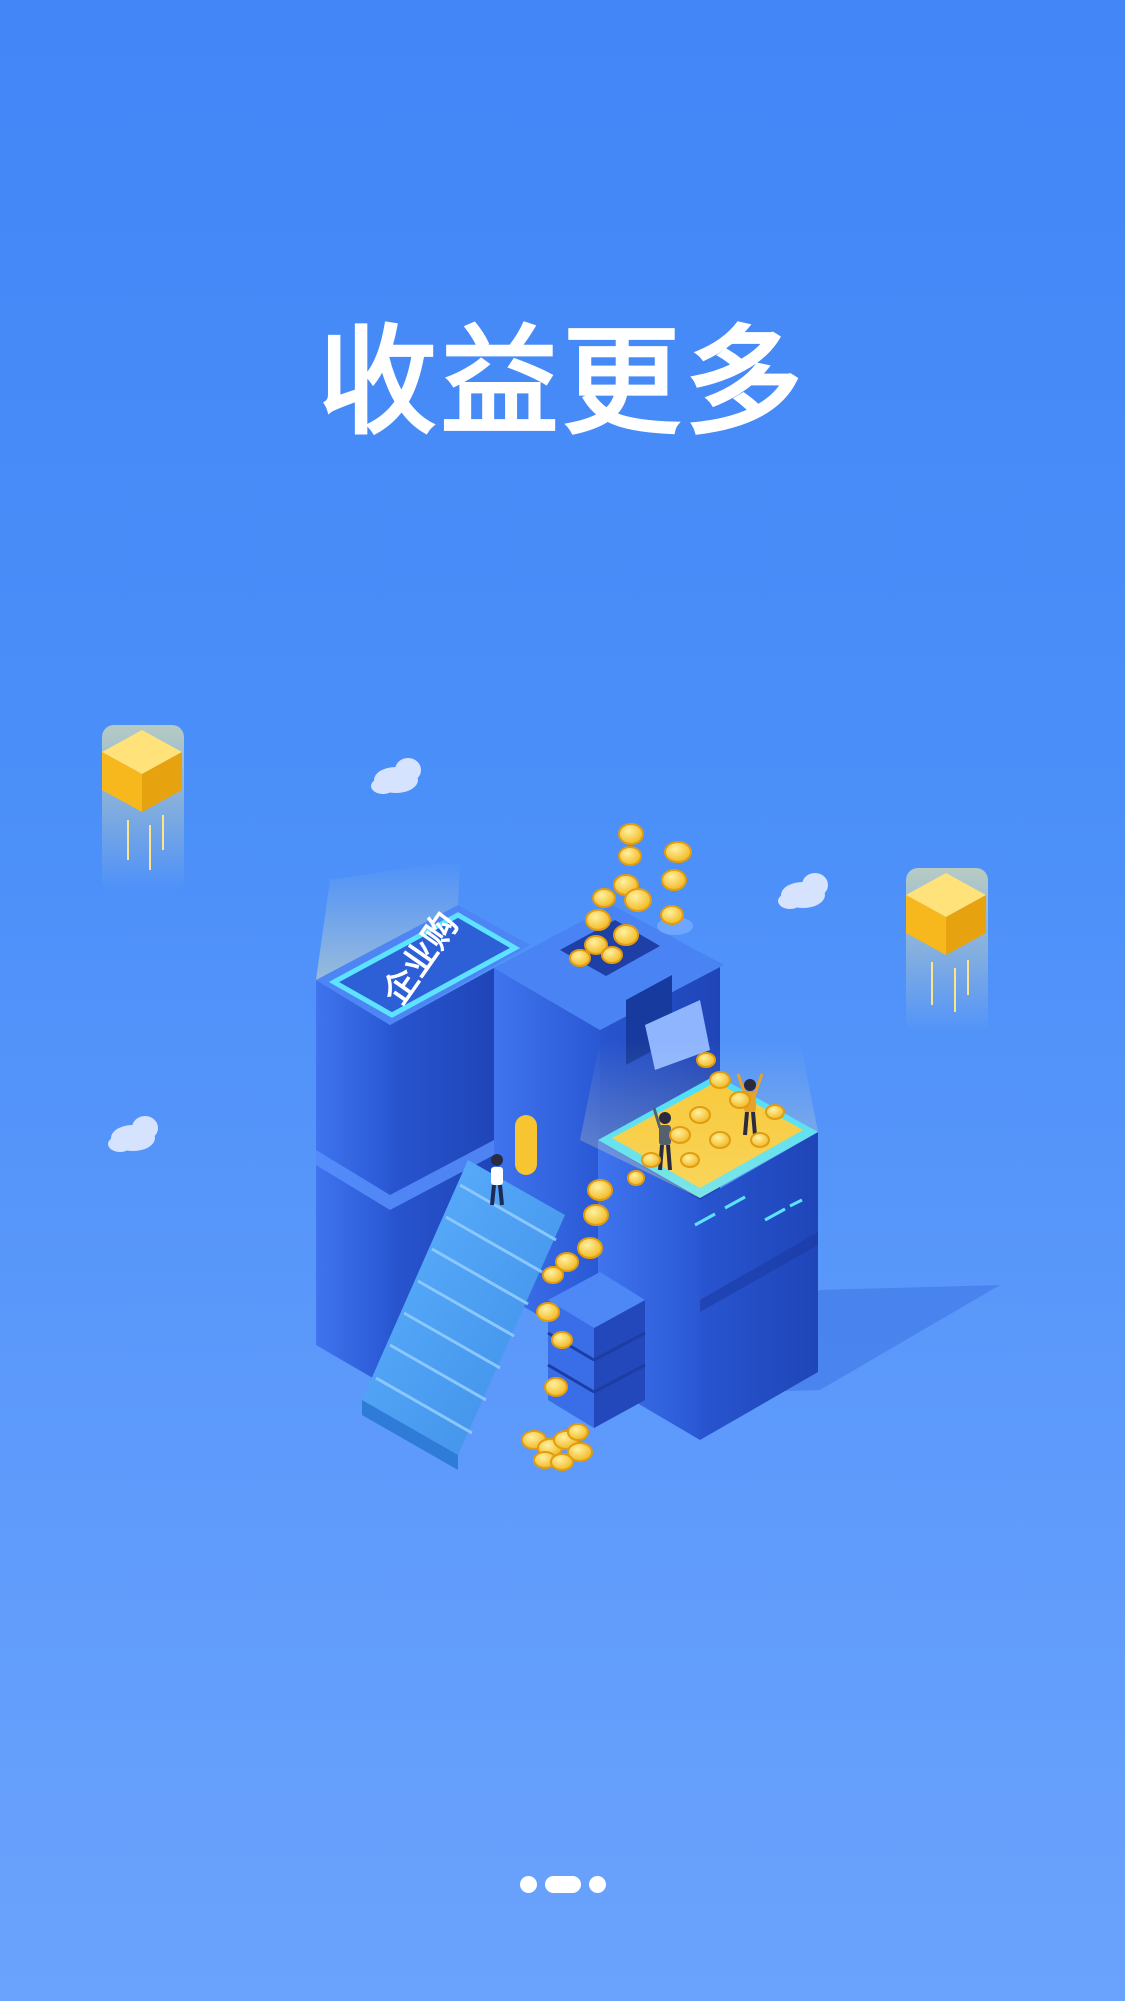 The width and height of the screenshot is (1125, 2001). What do you see at coordinates (143, 807) in the screenshot?
I see `floating-cube-left-icon` at bounding box center [143, 807].